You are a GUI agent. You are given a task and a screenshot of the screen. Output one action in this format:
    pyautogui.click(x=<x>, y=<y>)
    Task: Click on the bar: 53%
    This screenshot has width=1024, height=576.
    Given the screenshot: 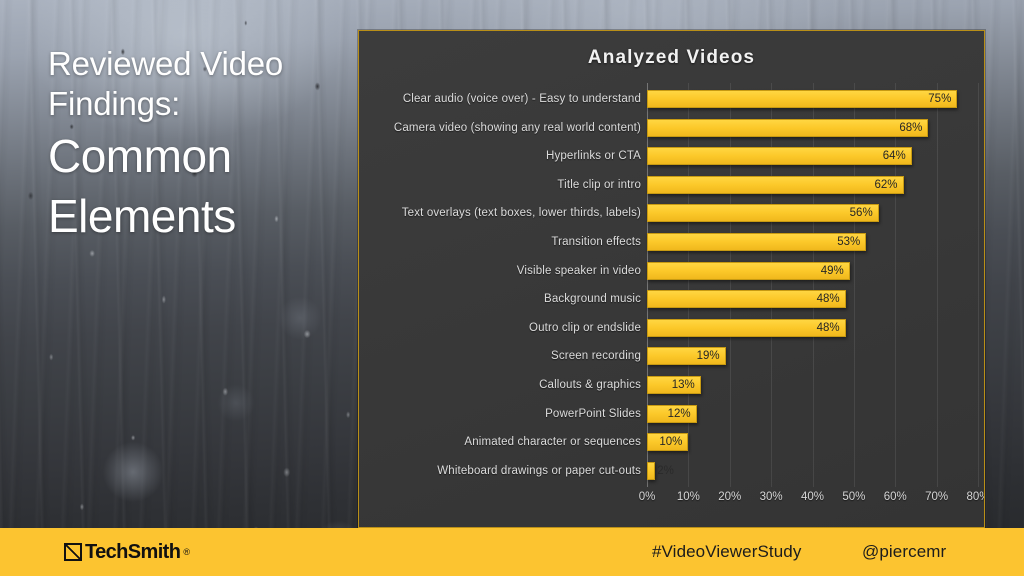 What is the action you would take?
    pyautogui.click(x=757, y=242)
    